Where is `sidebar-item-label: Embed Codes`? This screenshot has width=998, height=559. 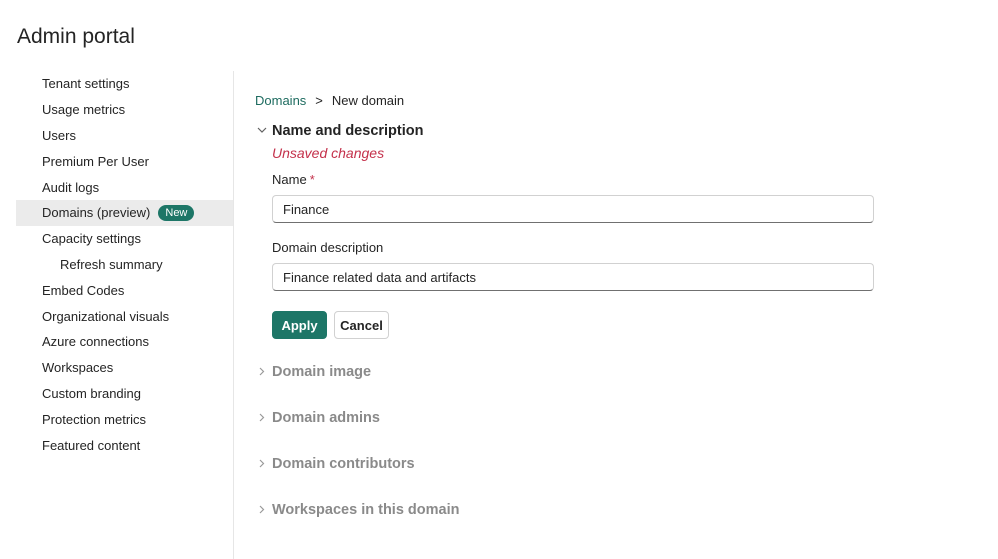 sidebar-item-label: Embed Codes is located at coordinates (83, 290).